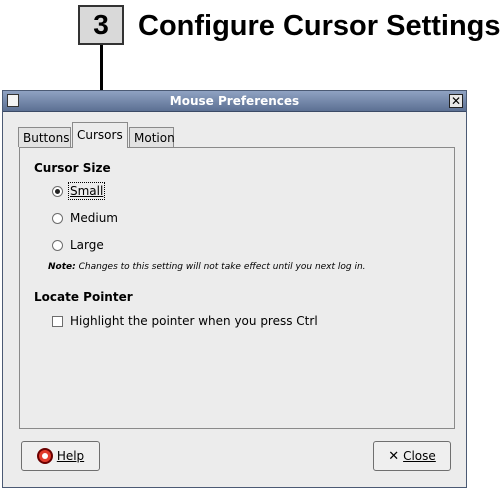 The height and width of the screenshot is (490, 500). Describe the element at coordinates (86, 191) in the screenshot. I see `radio-small-label: Small` at that location.